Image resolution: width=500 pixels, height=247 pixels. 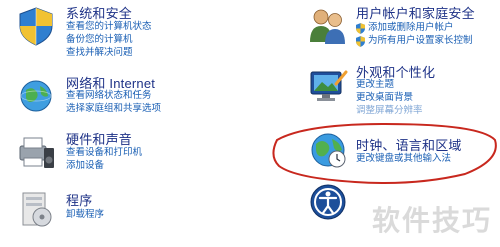 I want to click on category-clock-language-region: 时钟、语言和区域 更改键盘或其他输入法, so click(x=400, y=149).